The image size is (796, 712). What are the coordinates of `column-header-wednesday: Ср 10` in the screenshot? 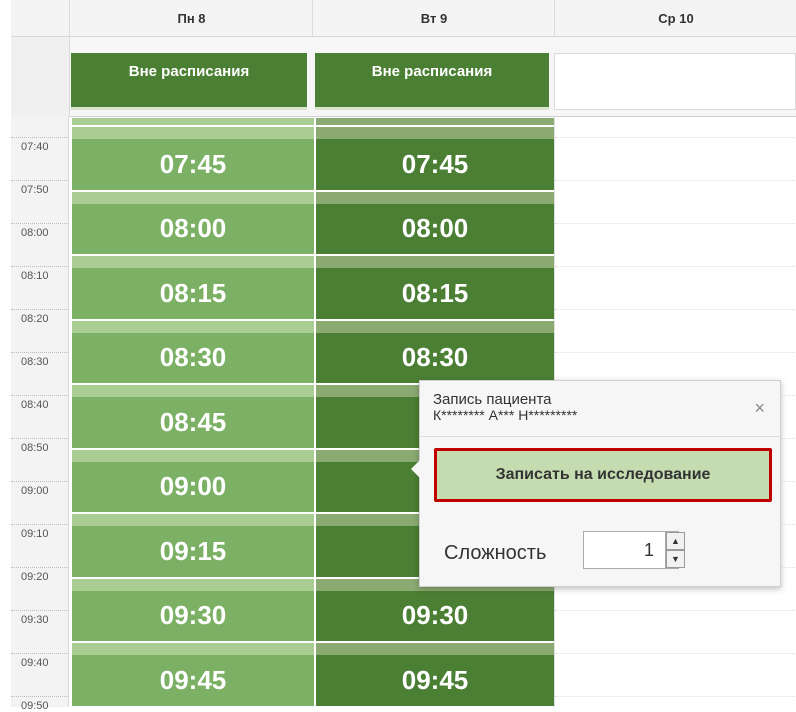 It's located at (675, 18).